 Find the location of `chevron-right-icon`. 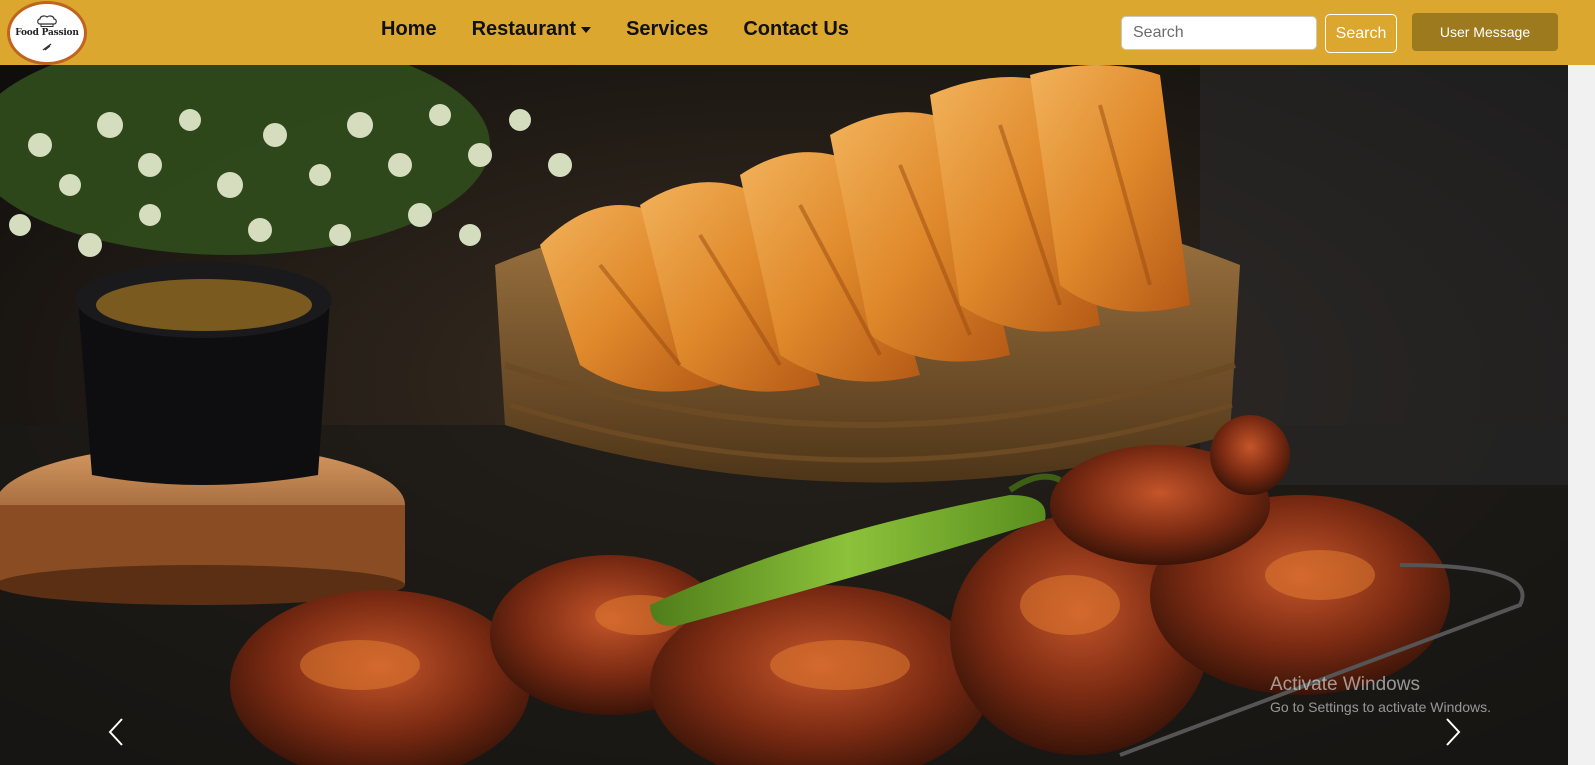

chevron-right-icon is located at coordinates (1452, 732).